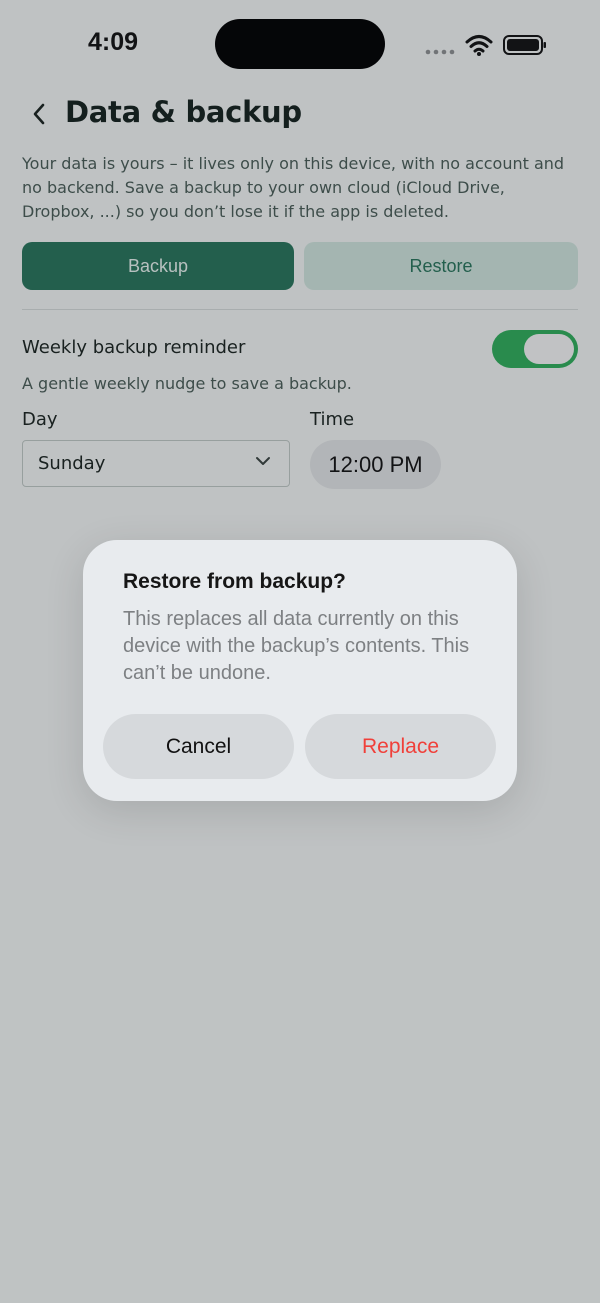  Describe the element at coordinates (400, 746) in the screenshot. I see `replace-button: Replace` at that location.